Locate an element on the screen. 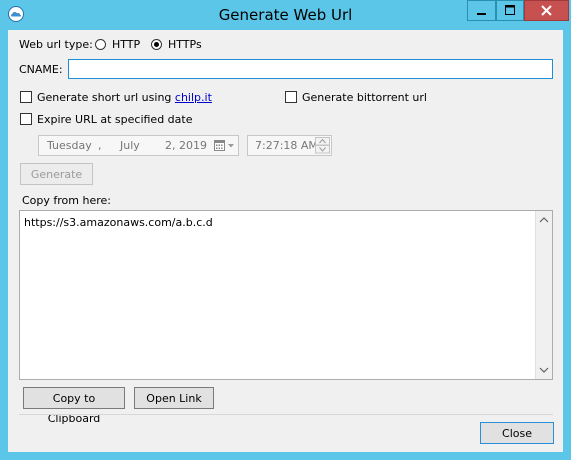 This screenshot has width=571, height=460. maximize-button is located at coordinates (510, 10).